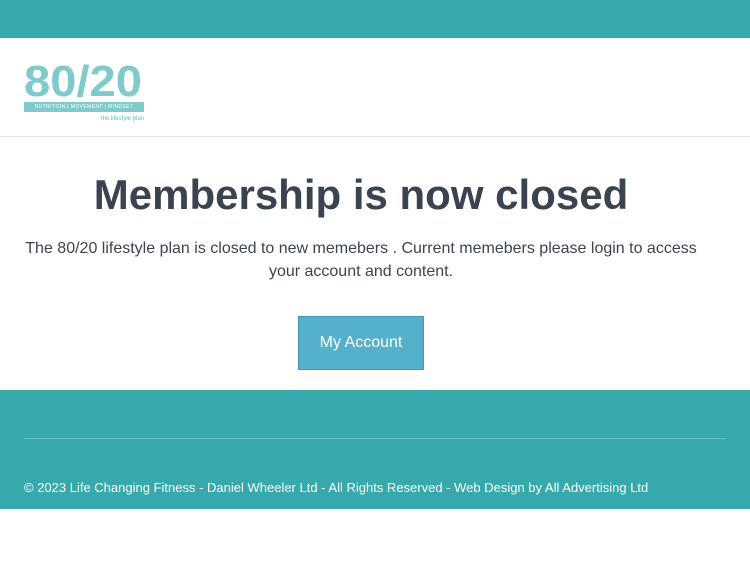 This screenshot has height=563, width=750. I want to click on logo-tagline: the lifestyle plan, so click(122, 119).